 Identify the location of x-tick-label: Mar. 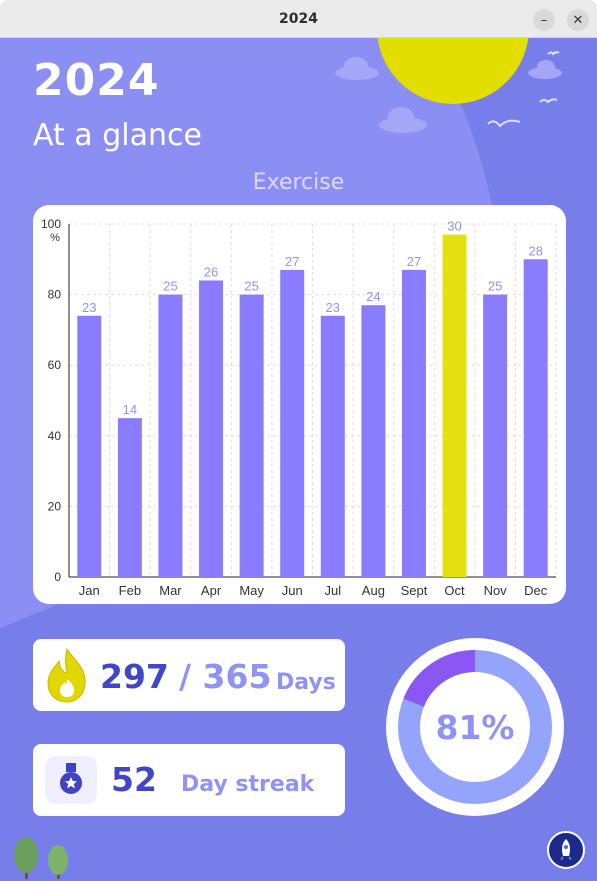
(170, 590).